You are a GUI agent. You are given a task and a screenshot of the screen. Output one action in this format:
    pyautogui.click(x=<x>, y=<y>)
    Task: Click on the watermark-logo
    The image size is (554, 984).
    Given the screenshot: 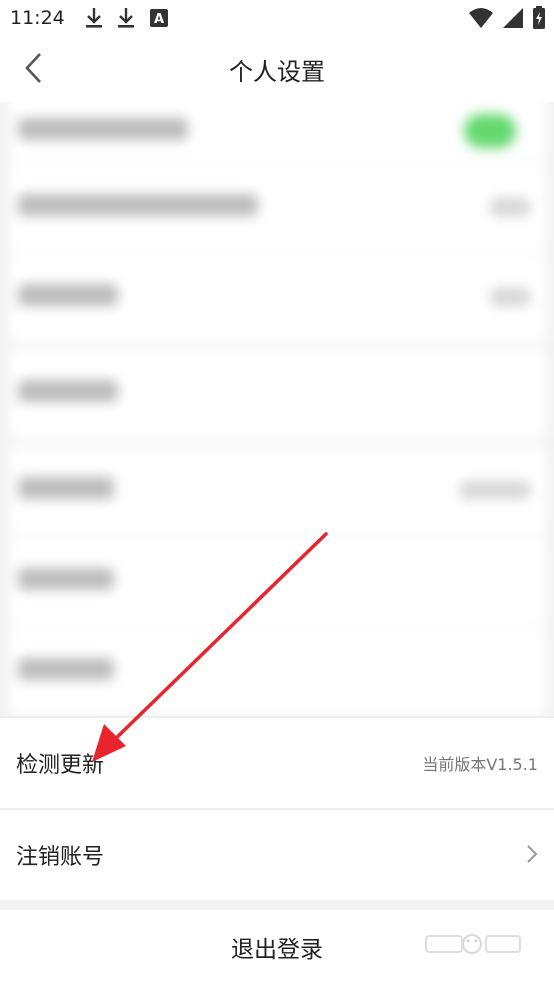 What is the action you would take?
    pyautogui.click(x=473, y=944)
    